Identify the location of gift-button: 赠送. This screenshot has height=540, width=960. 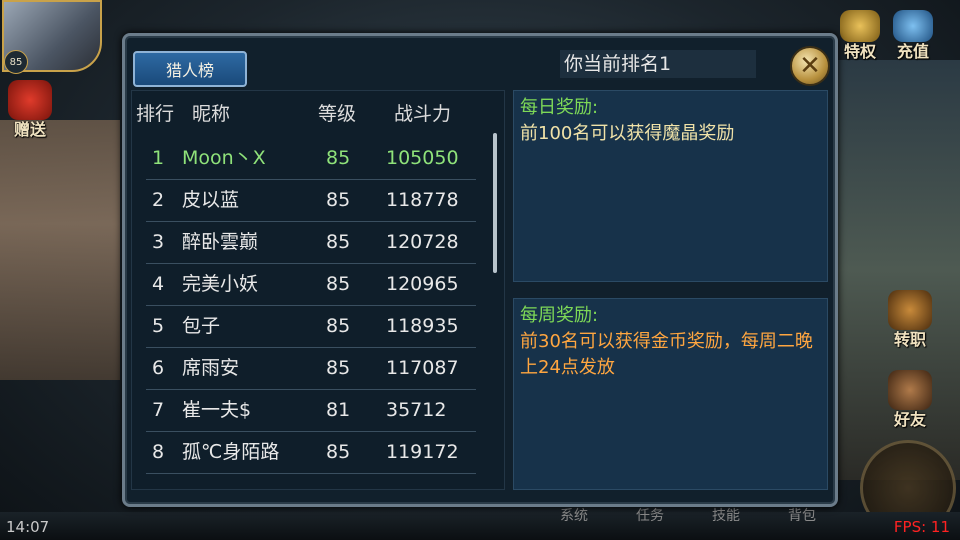
(30, 110).